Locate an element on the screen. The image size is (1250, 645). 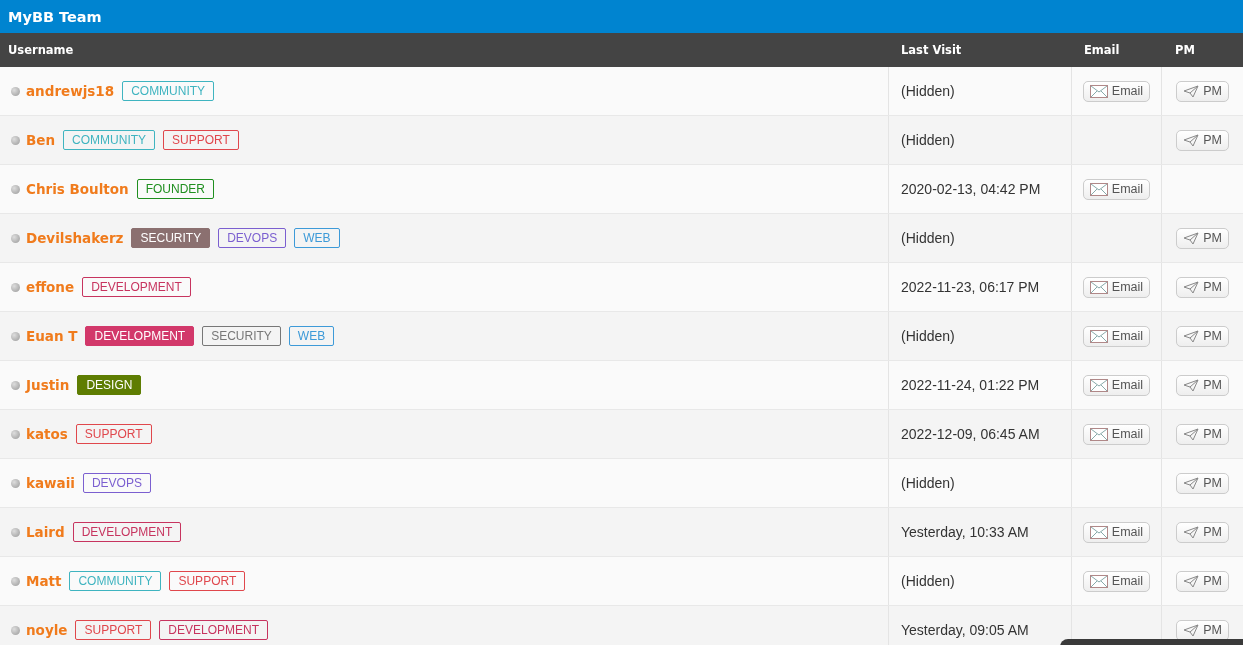
group-tag: DESIGN is located at coordinates (109, 385).